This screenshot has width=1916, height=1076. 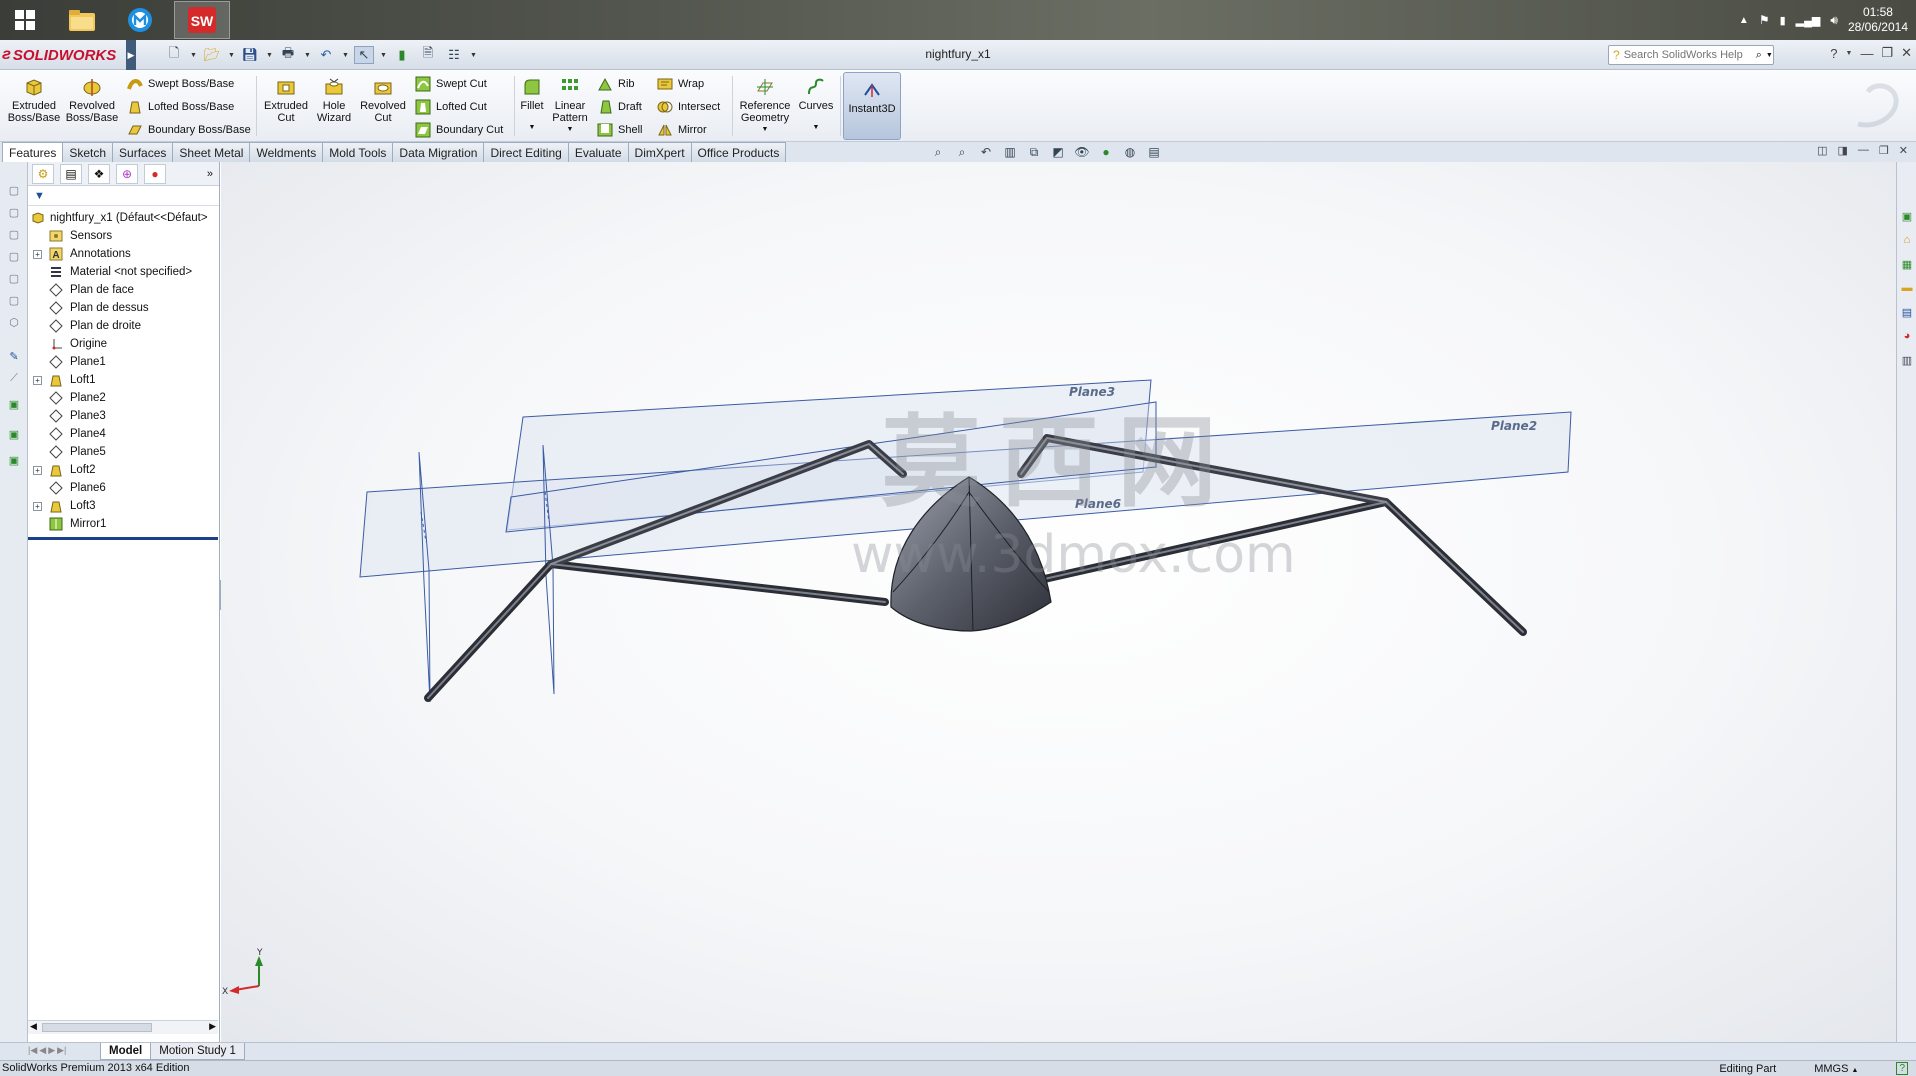 I want to click on mirror-button: Mirror, so click(x=681, y=130).